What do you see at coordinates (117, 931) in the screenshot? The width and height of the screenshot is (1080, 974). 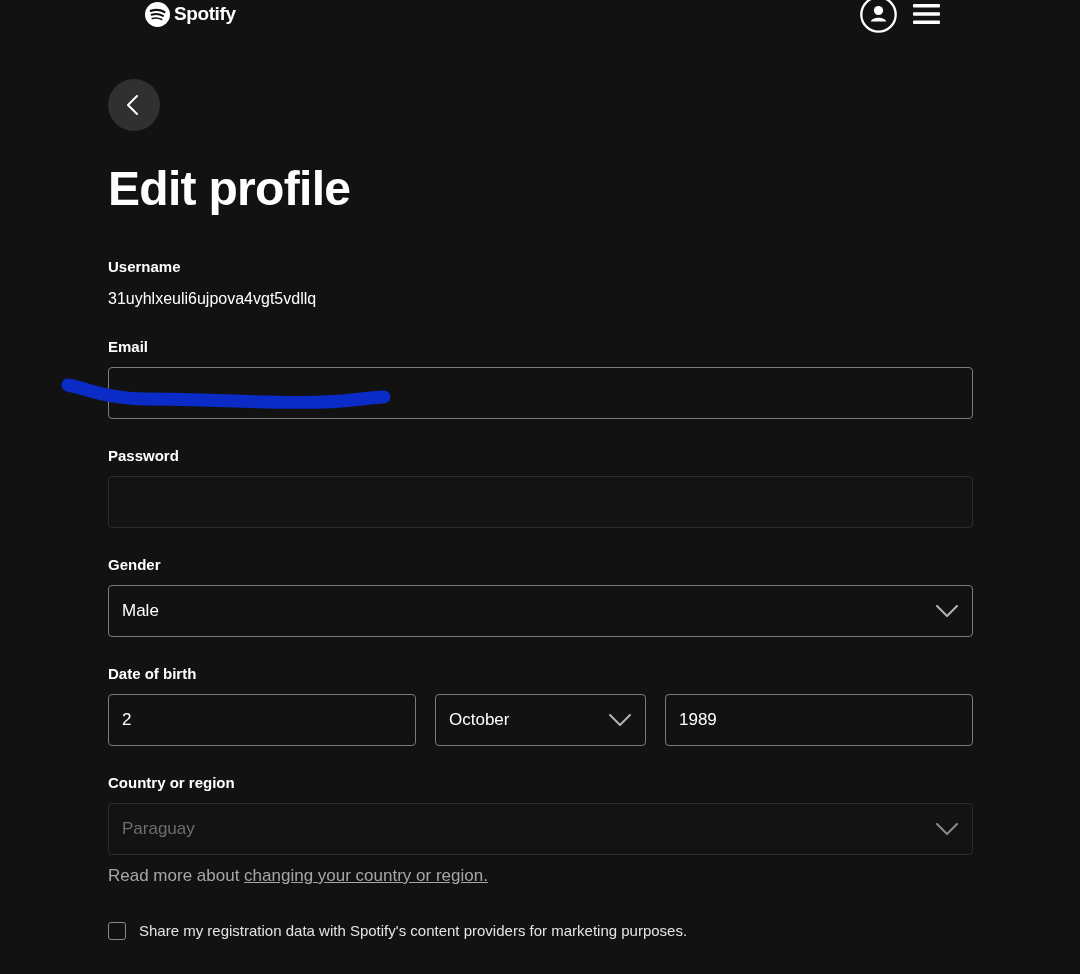 I see `consent-checkbox` at bounding box center [117, 931].